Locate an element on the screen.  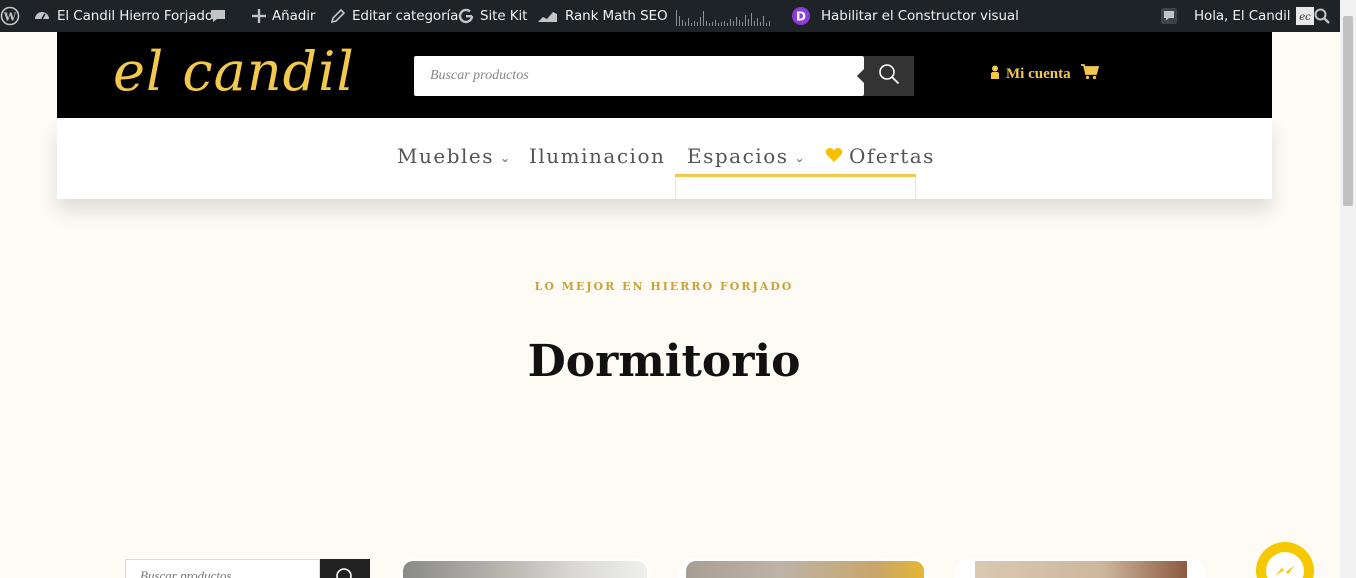
nav-item-label: Espacios is located at coordinates (738, 156).